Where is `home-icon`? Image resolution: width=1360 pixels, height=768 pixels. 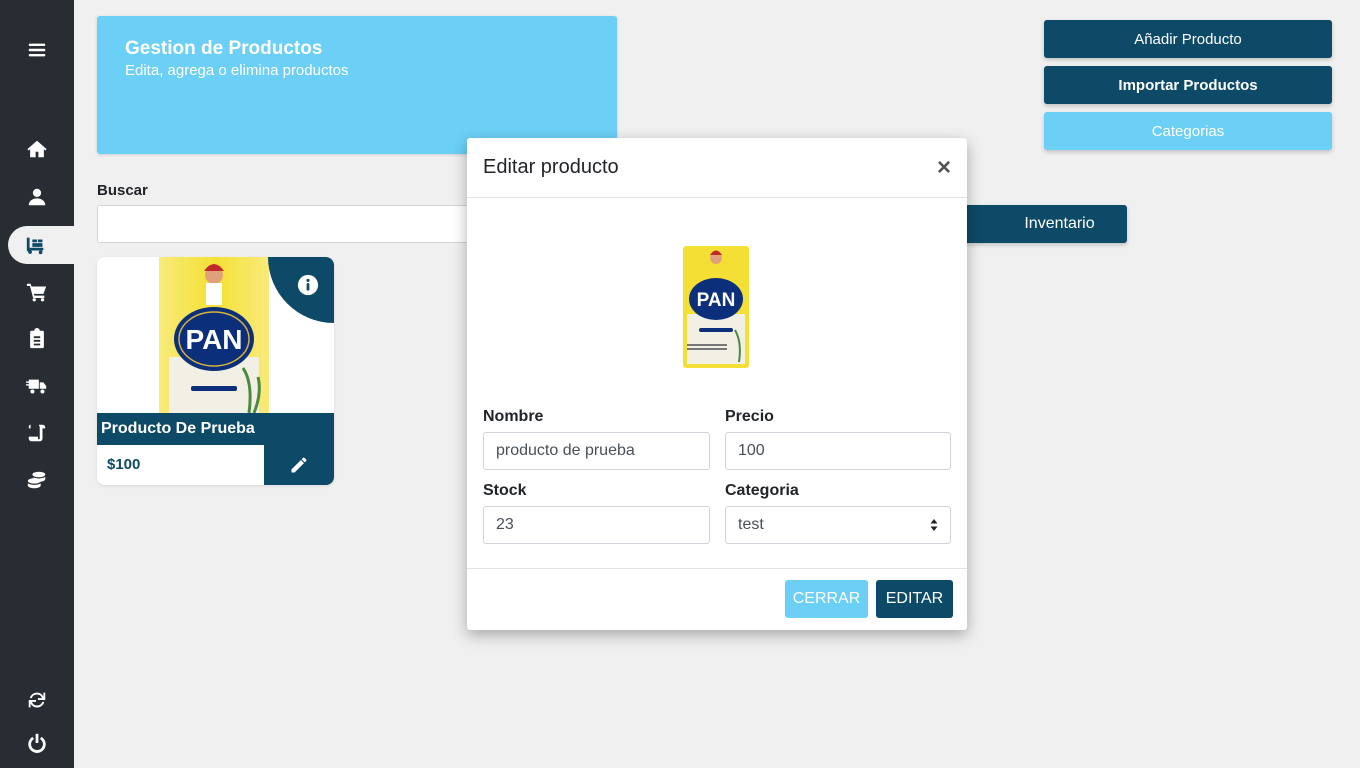 home-icon is located at coordinates (37, 149).